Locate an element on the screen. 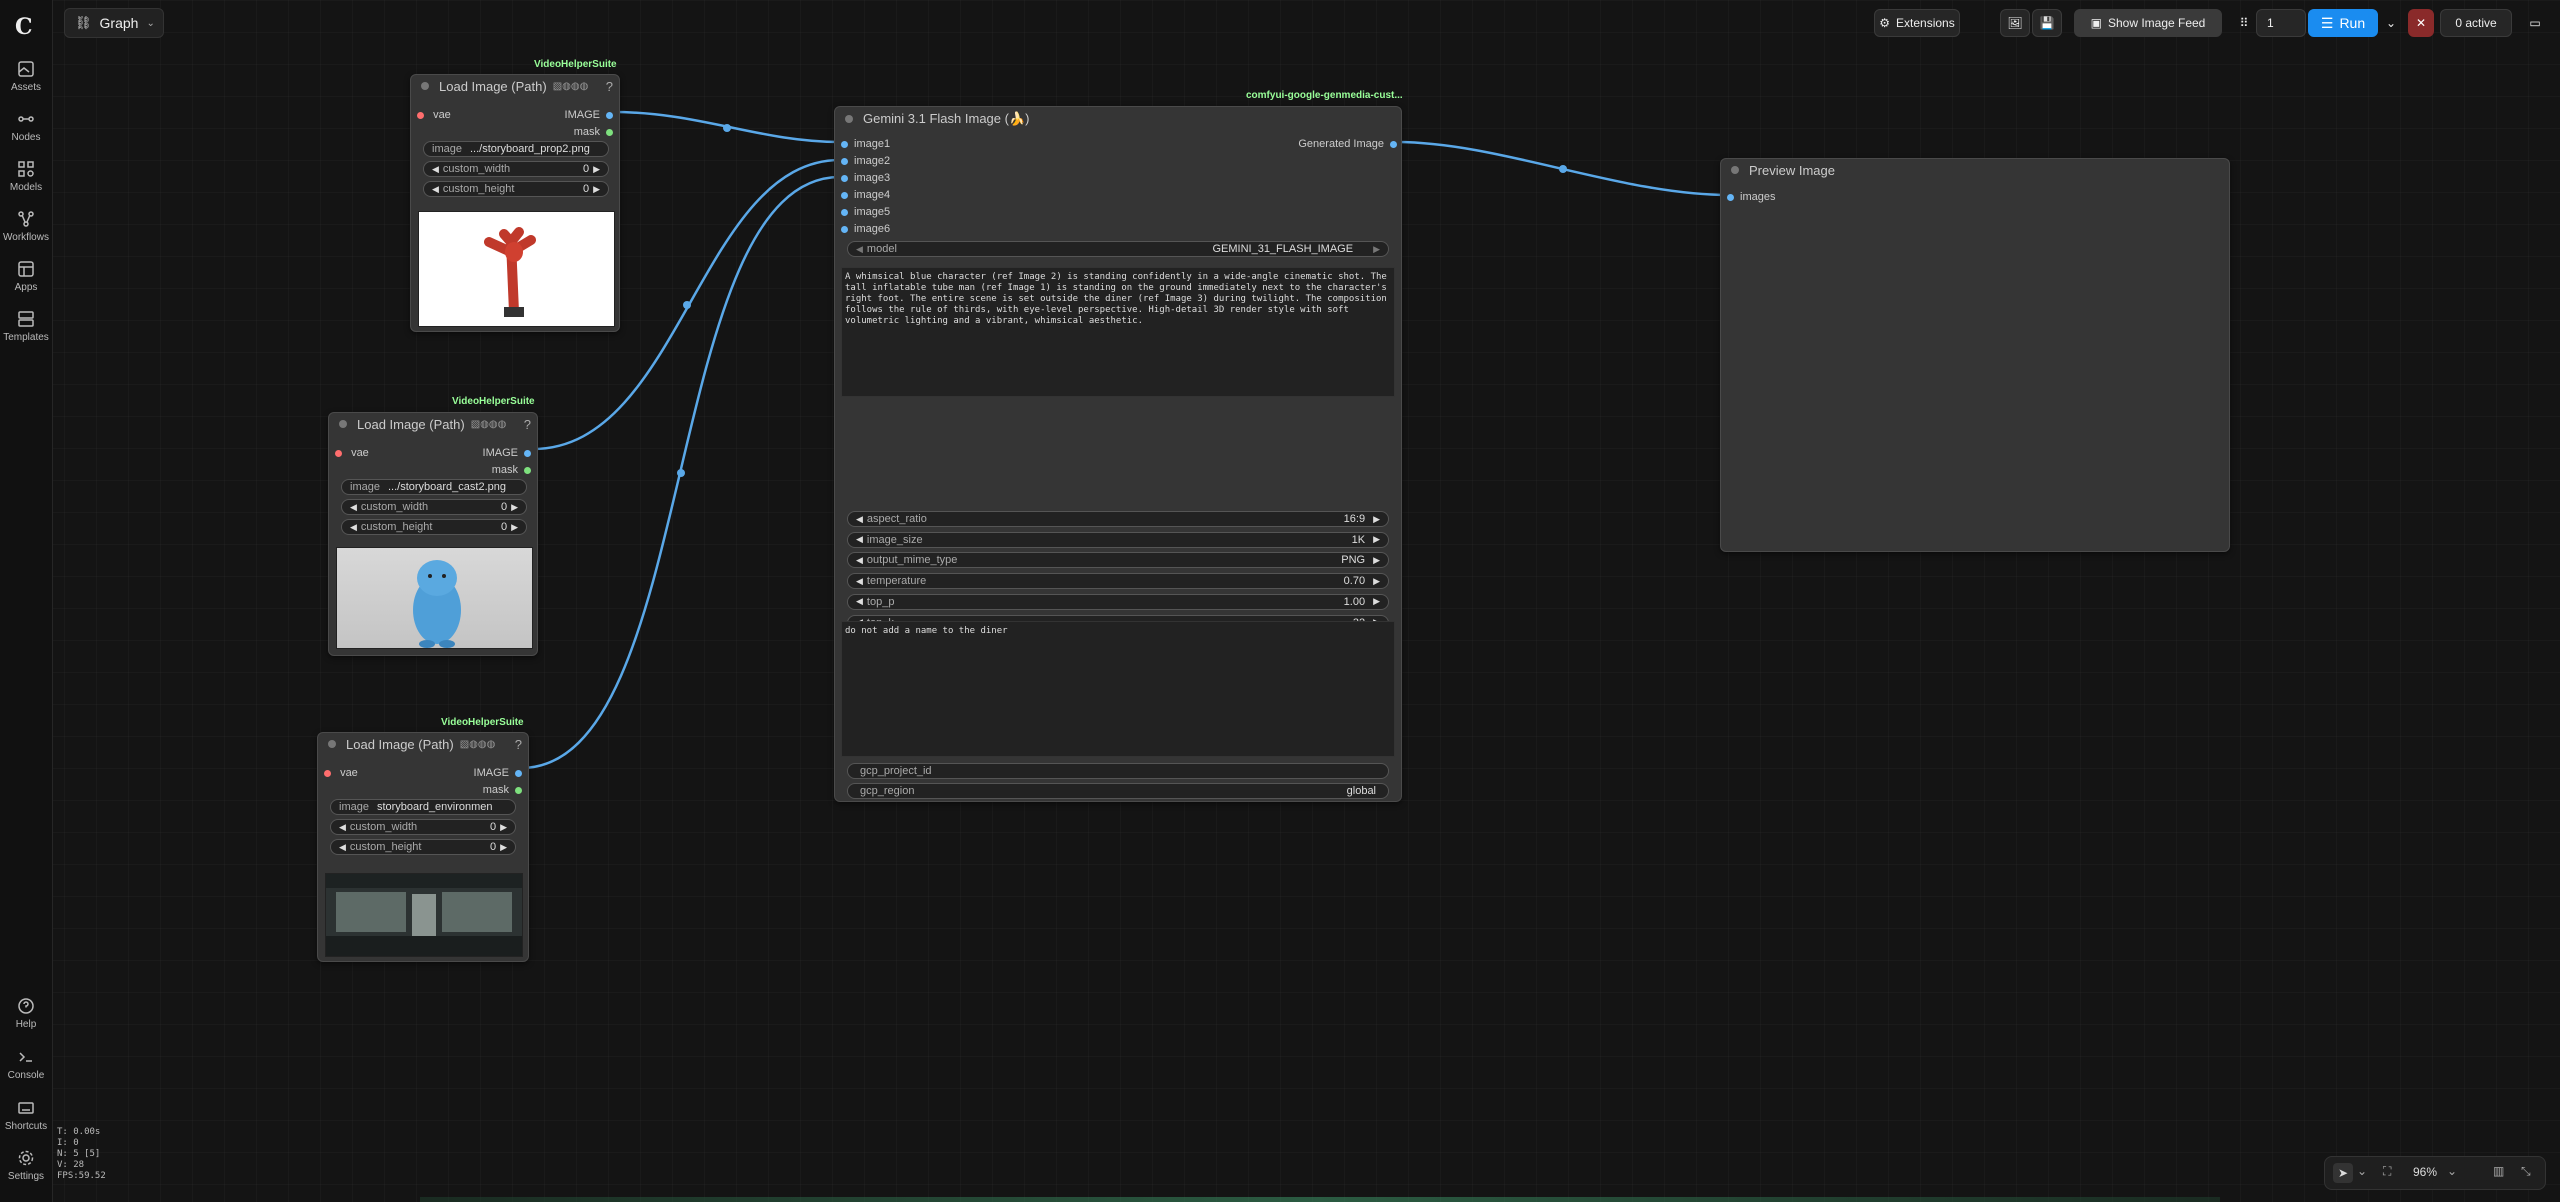  zoom-level: 96% is located at coordinates (2425, 1172).